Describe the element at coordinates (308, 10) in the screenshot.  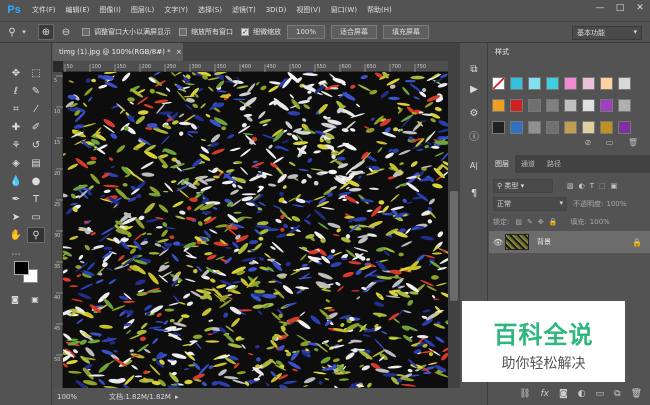
I see `menu-view: 视图(V)` at that location.